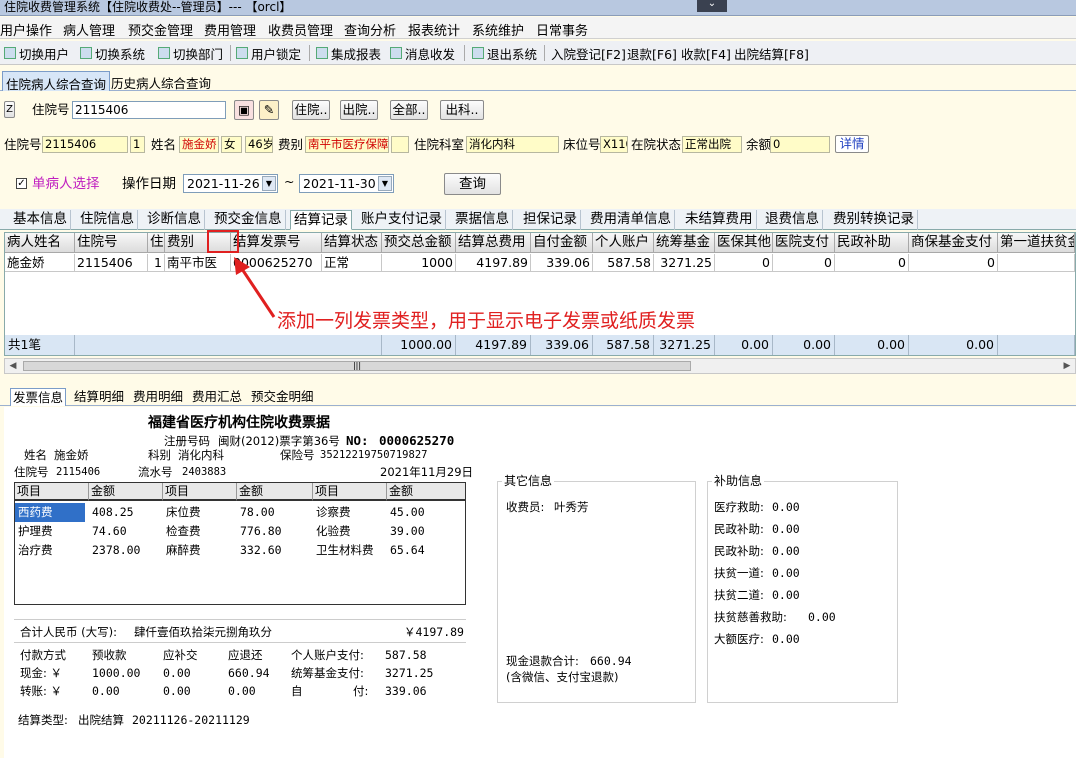 This screenshot has width=1076, height=758. I want to click on item-cell: 西药费, so click(50, 512).